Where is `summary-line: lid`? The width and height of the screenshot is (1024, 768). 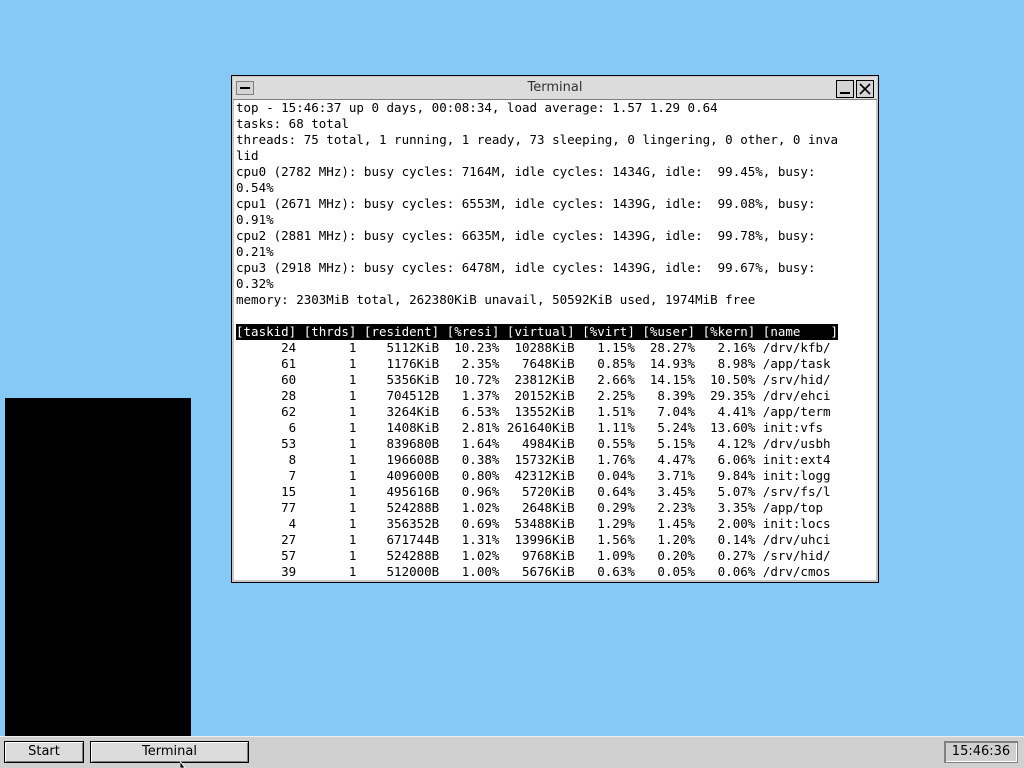 summary-line: lid is located at coordinates (247, 155).